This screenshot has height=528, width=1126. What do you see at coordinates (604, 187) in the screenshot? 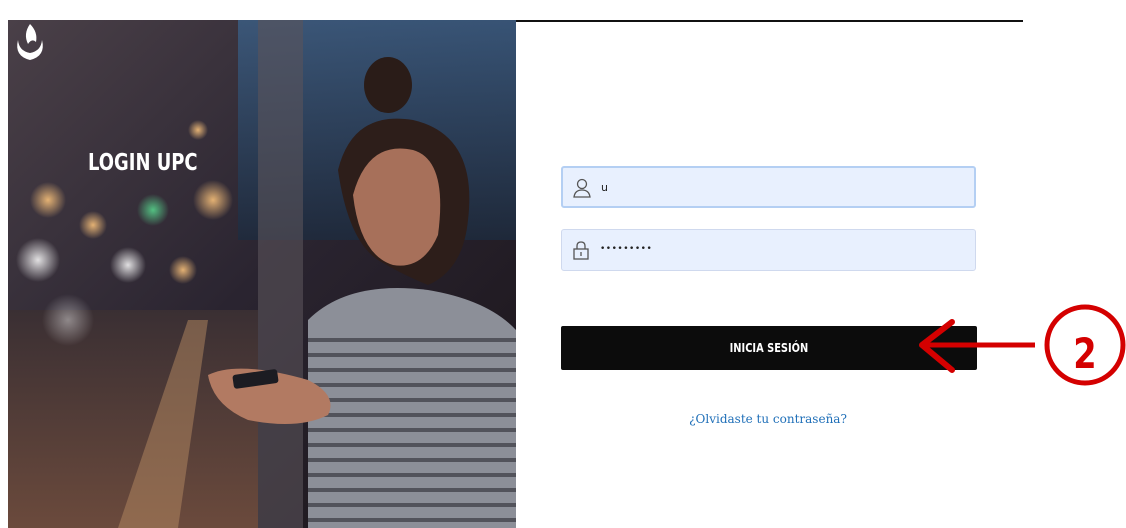
I see `username-value: u` at bounding box center [604, 187].